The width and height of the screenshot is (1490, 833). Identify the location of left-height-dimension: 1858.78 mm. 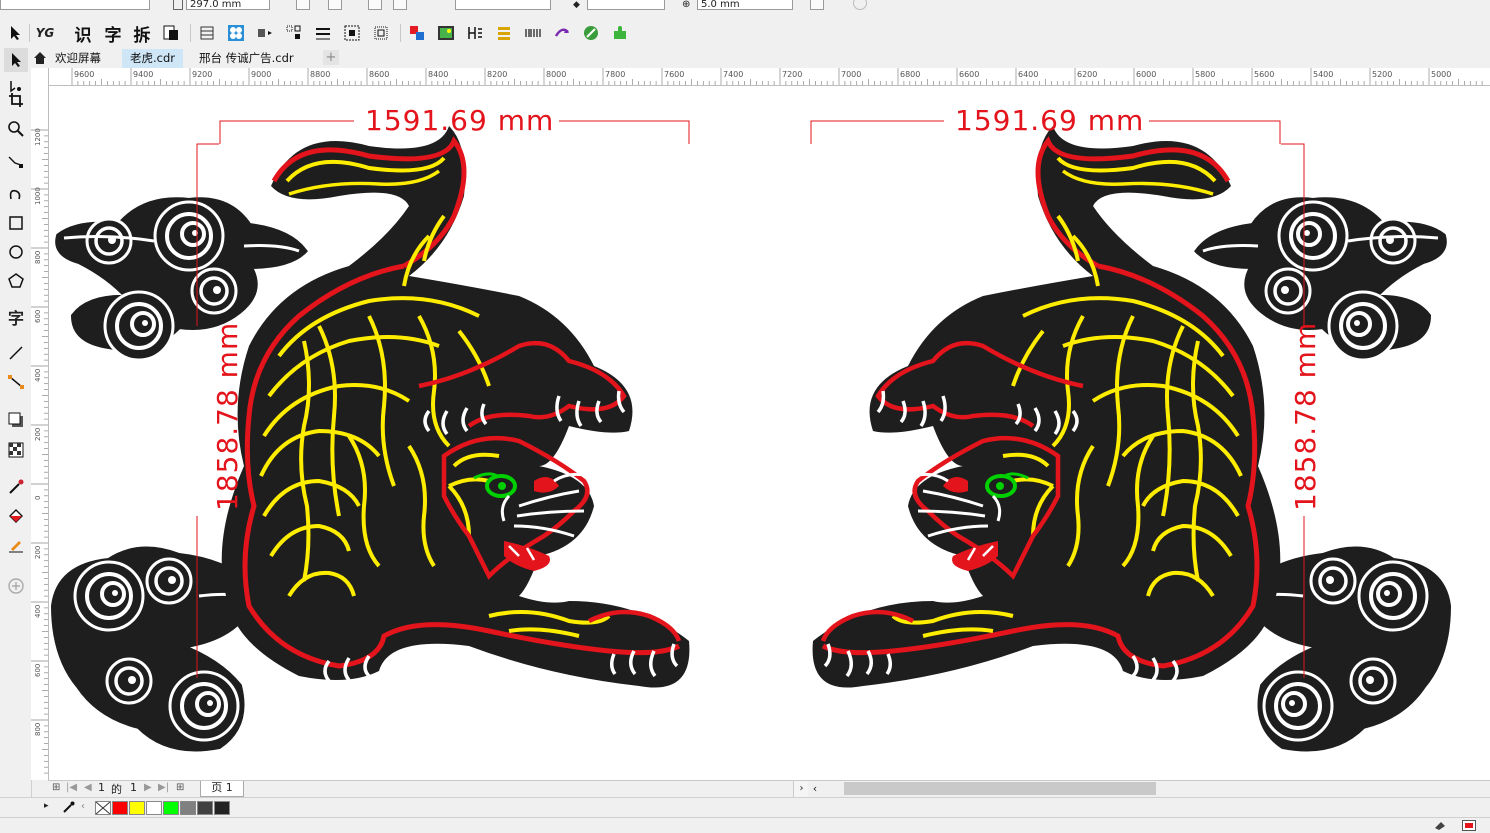
(227, 416).